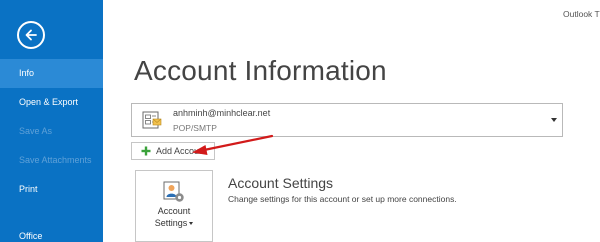  I want to click on nav-office: Office, so click(51, 232).